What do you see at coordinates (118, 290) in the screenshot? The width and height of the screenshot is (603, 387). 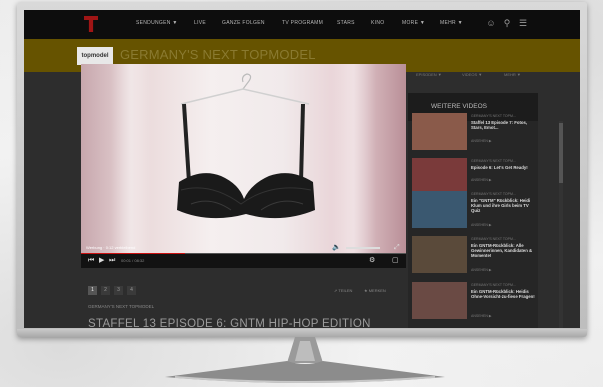 I see `page-button-3: 3` at bounding box center [118, 290].